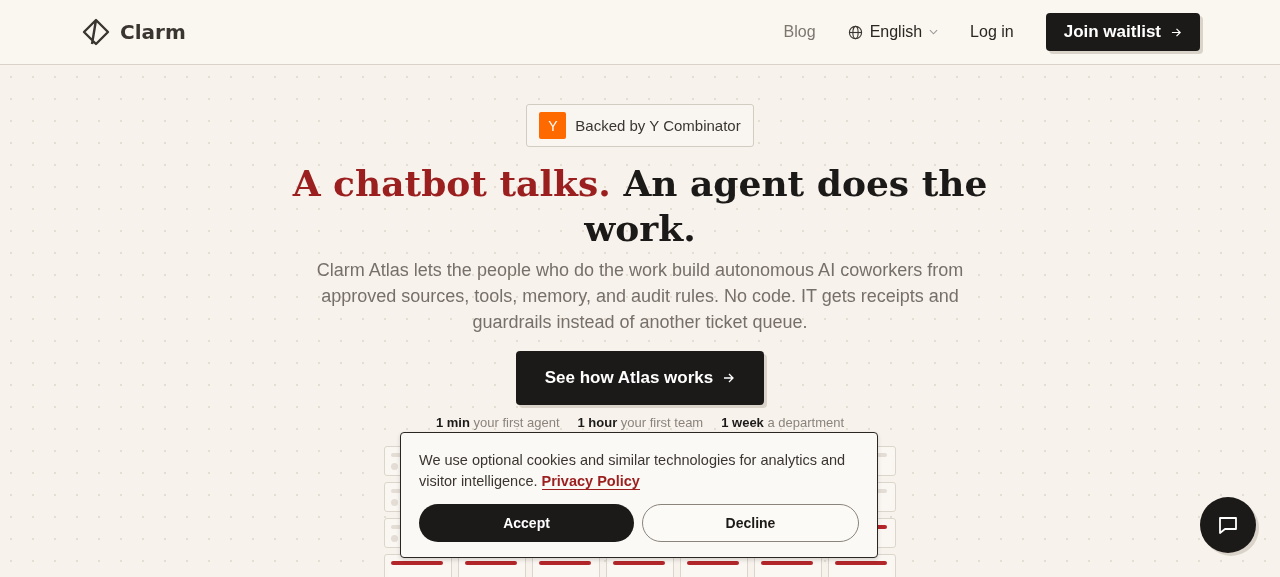 This screenshot has width=1280, height=577. What do you see at coordinates (96, 32) in the screenshot?
I see `logo-icon` at bounding box center [96, 32].